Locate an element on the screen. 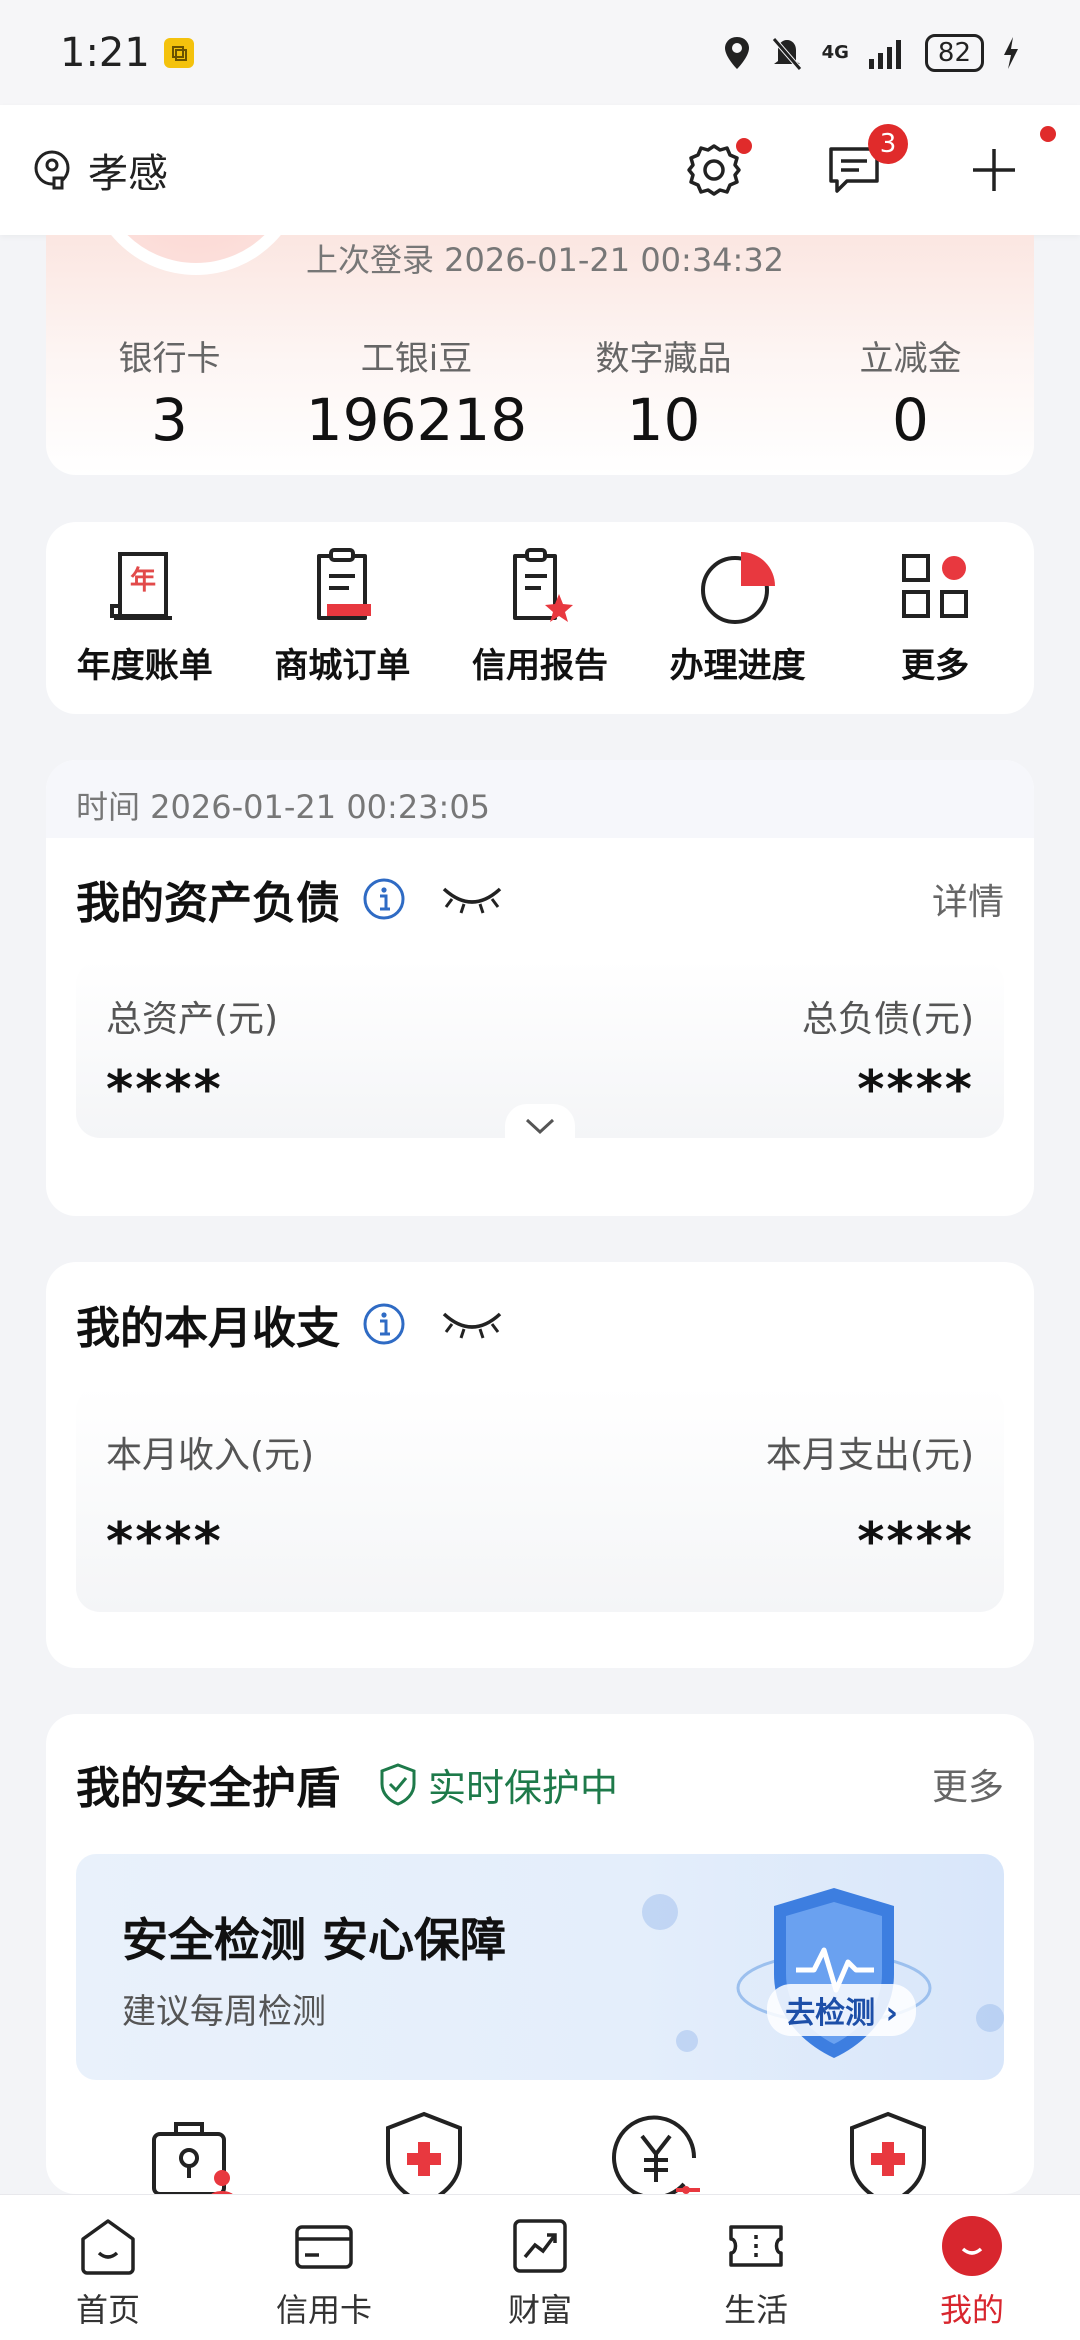 This screenshot has height=2340, width=1080. settings-notify-dot is located at coordinates (744, 146).